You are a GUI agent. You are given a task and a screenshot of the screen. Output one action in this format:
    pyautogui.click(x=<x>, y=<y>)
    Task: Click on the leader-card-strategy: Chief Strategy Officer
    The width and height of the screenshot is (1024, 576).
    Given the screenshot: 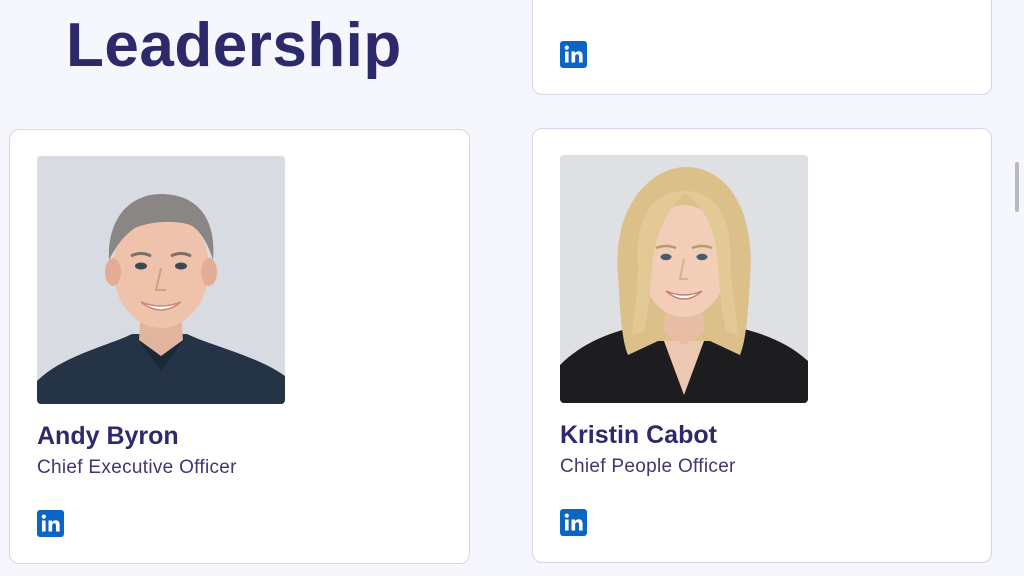 What is the action you would take?
    pyautogui.click(x=762, y=47)
    